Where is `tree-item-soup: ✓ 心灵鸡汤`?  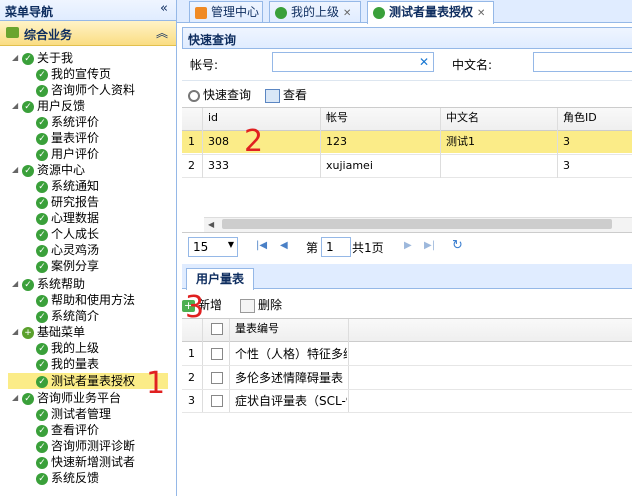 tree-item-soup: ✓ 心灵鸡汤 is located at coordinates (67, 250).